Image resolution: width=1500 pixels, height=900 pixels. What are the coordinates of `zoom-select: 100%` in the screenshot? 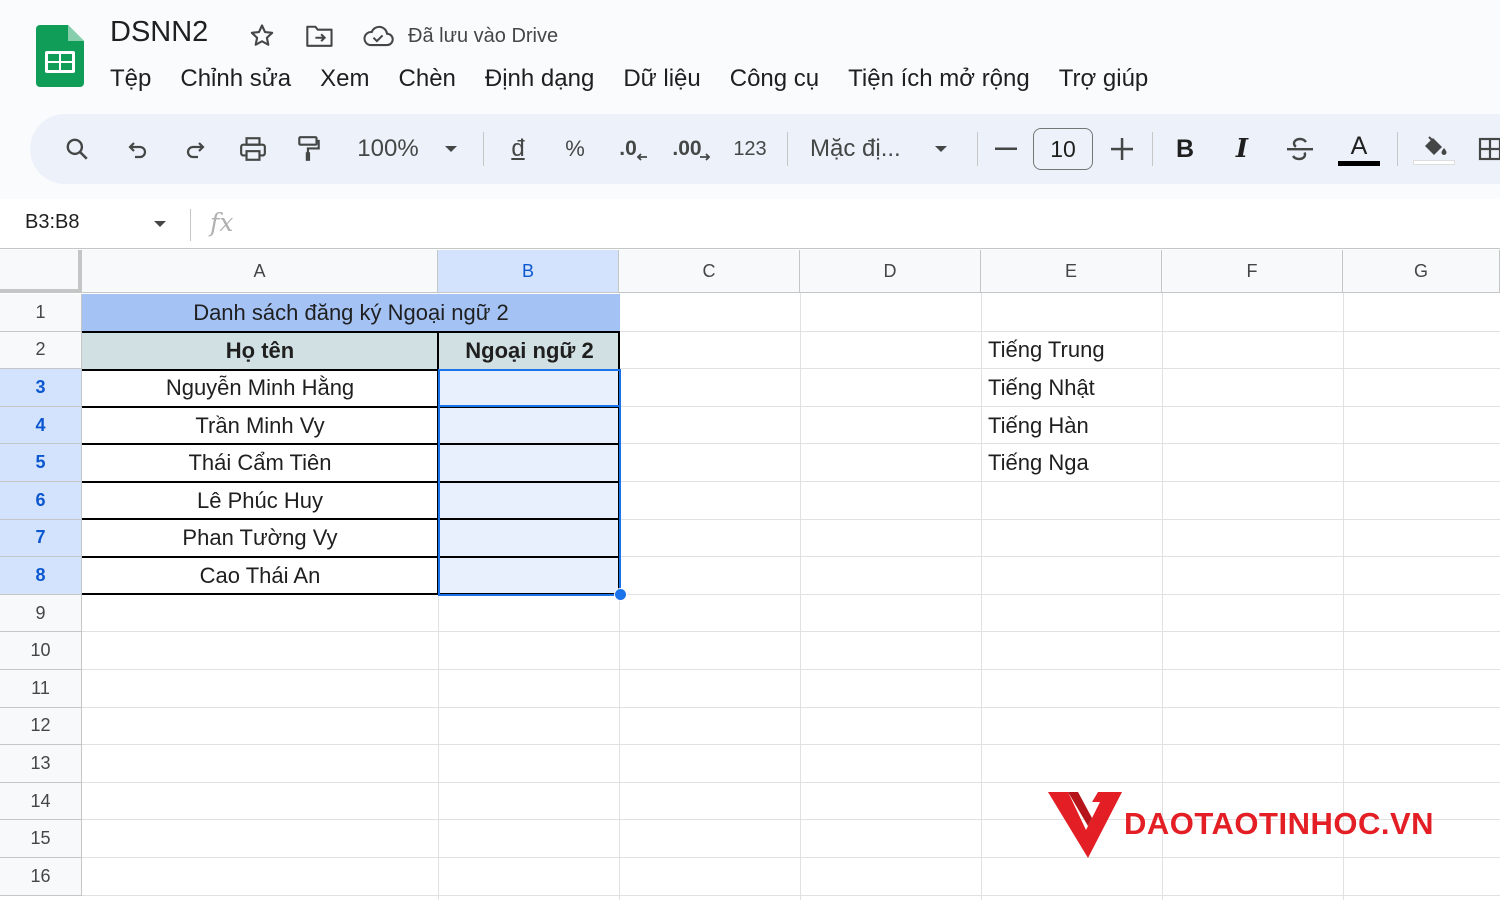 It's located at (388, 149).